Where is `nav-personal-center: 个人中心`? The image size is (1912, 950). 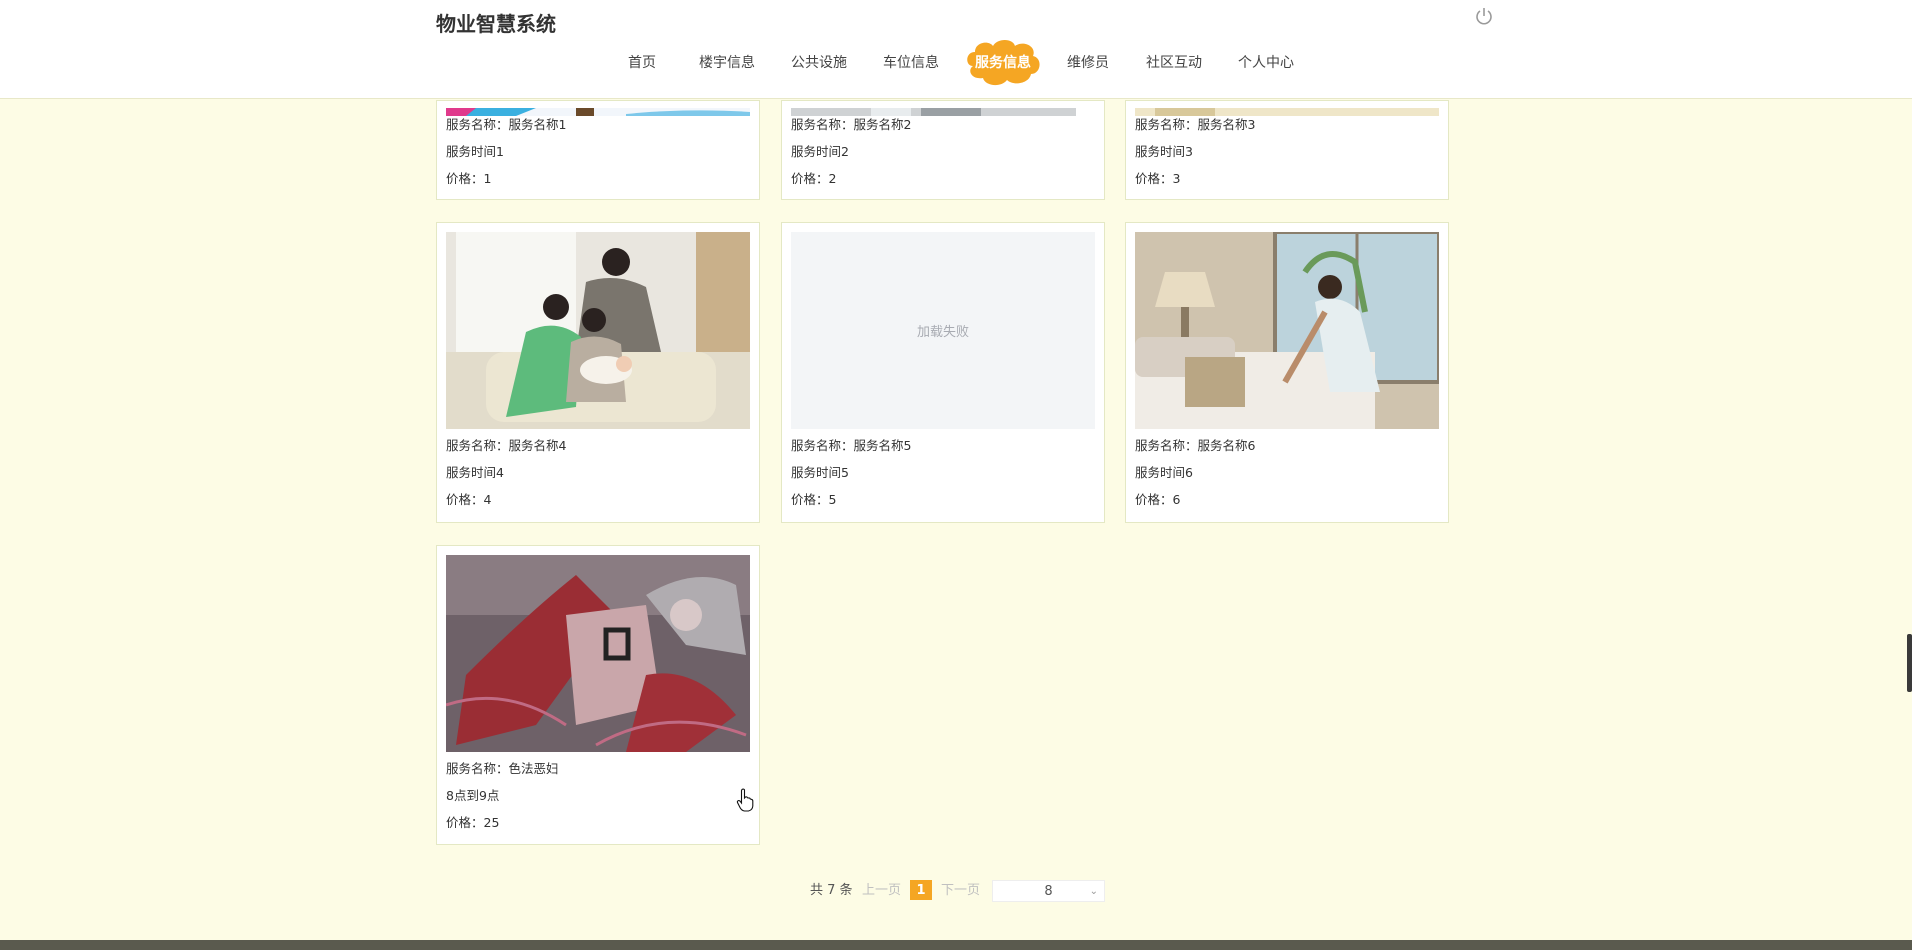
nav-personal-center: 个人中心 is located at coordinates (1266, 64).